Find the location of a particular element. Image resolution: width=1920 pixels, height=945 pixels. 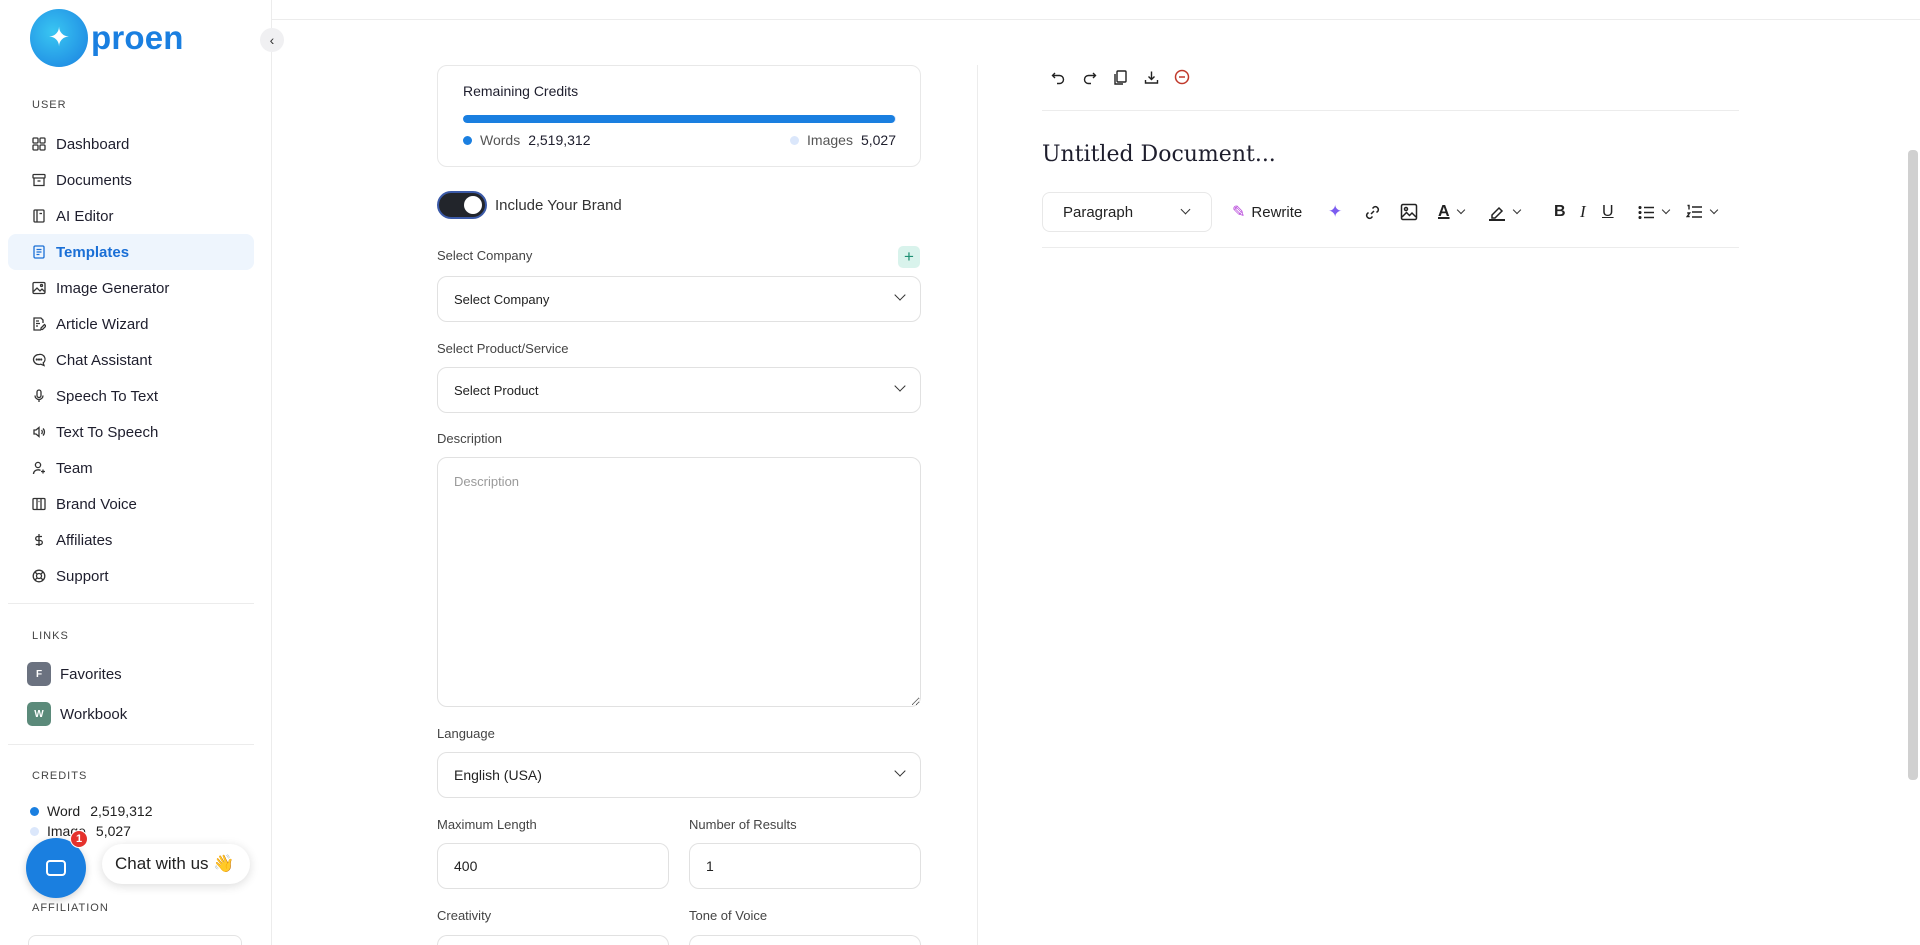

sidebar-item-brand-voice: Brand Voice is located at coordinates (131, 504).